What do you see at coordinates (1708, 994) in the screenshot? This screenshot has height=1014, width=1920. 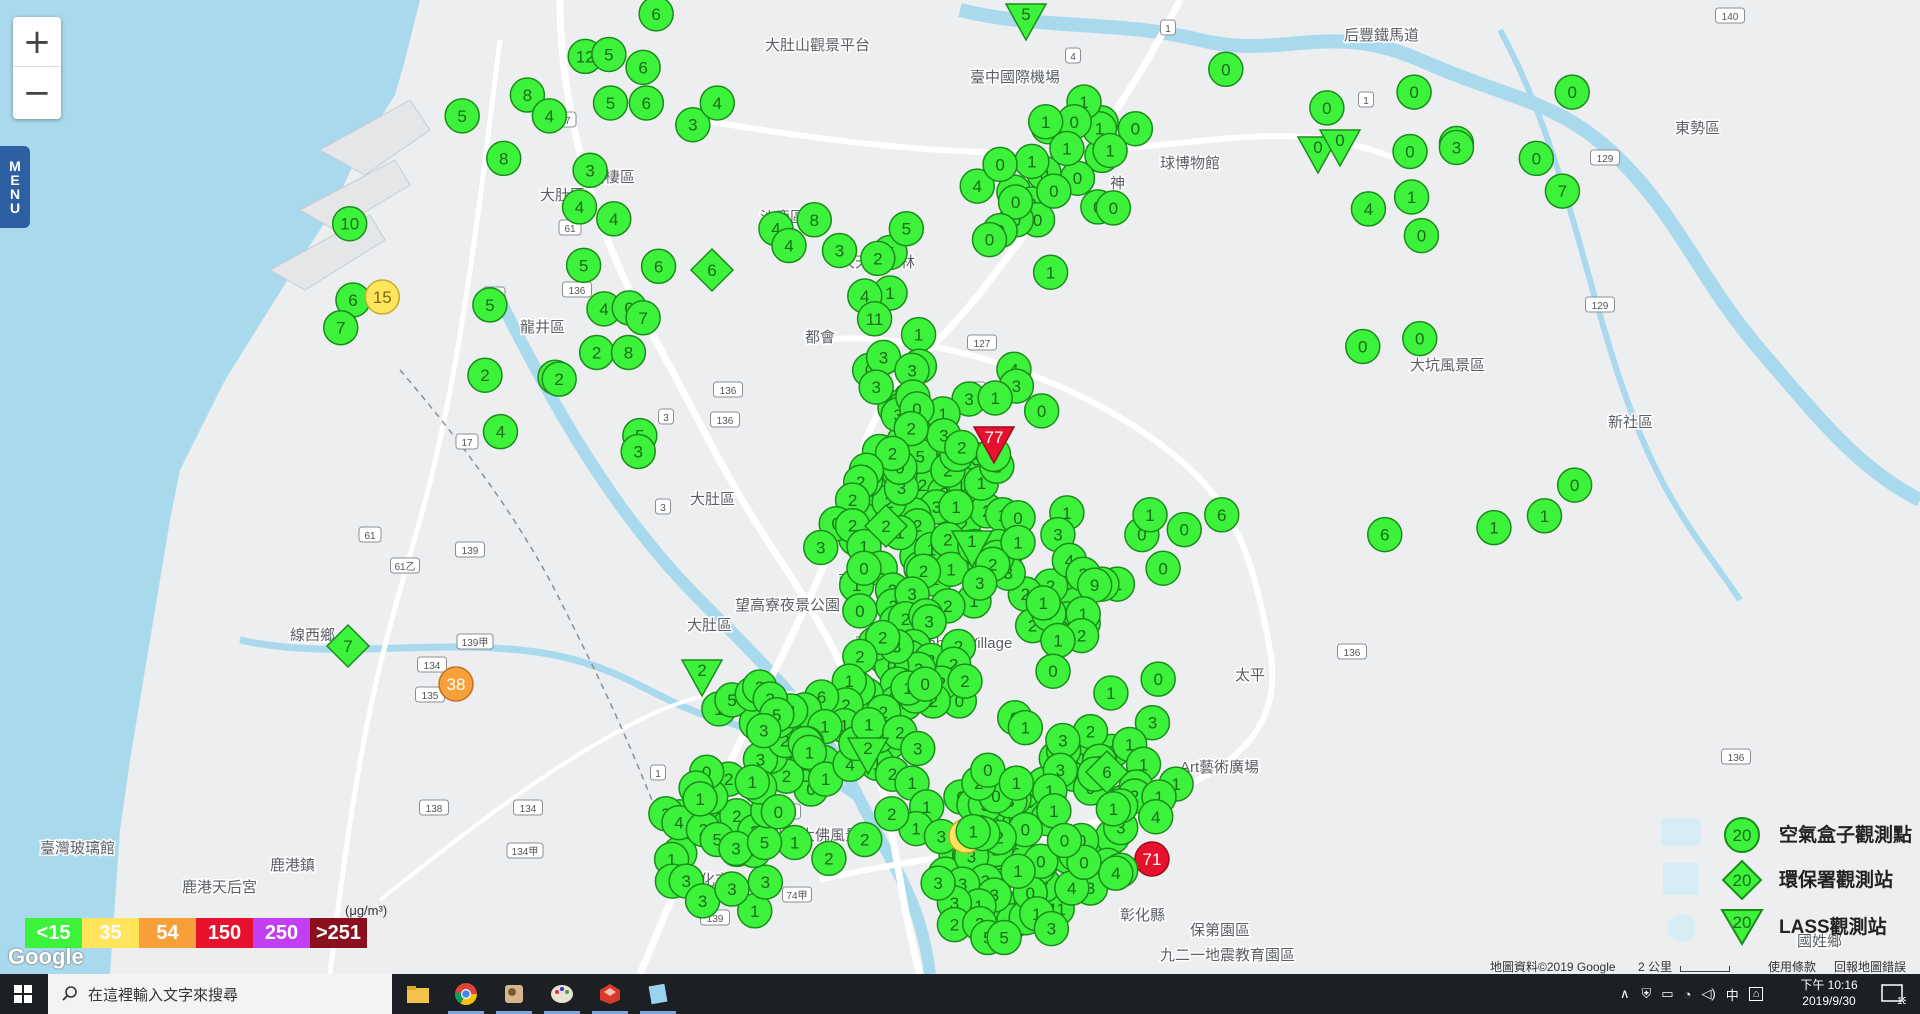 I see `volume-tray-icon: ◁)` at bounding box center [1708, 994].